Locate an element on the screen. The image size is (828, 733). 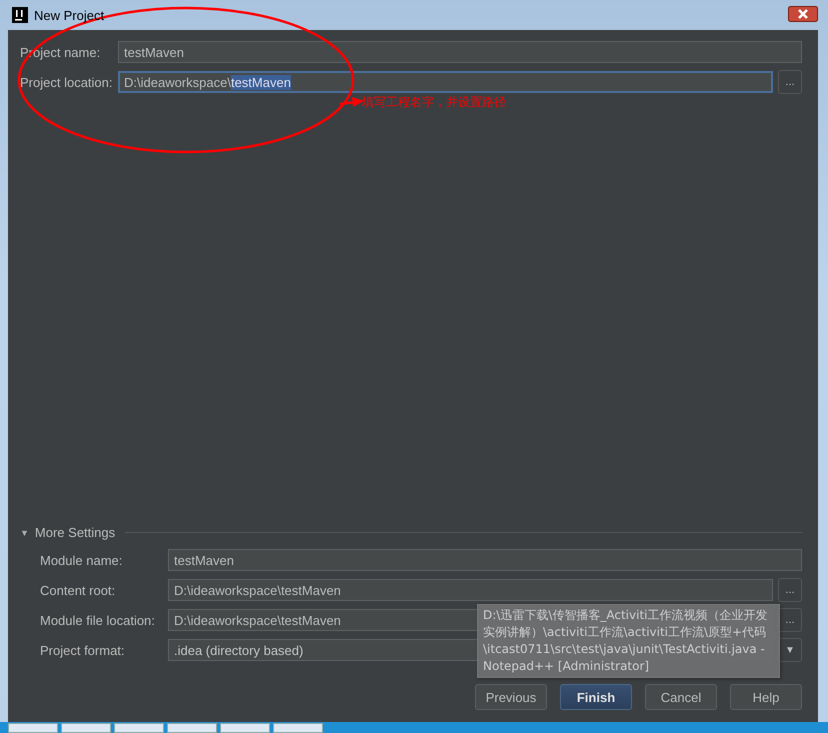
field-label: Content root: is located at coordinates (78, 590).